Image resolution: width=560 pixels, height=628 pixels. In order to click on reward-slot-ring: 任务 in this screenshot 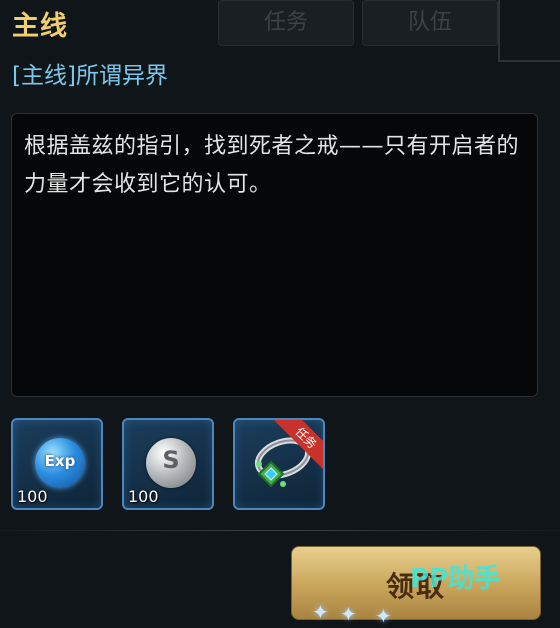, I will do `click(279, 464)`.